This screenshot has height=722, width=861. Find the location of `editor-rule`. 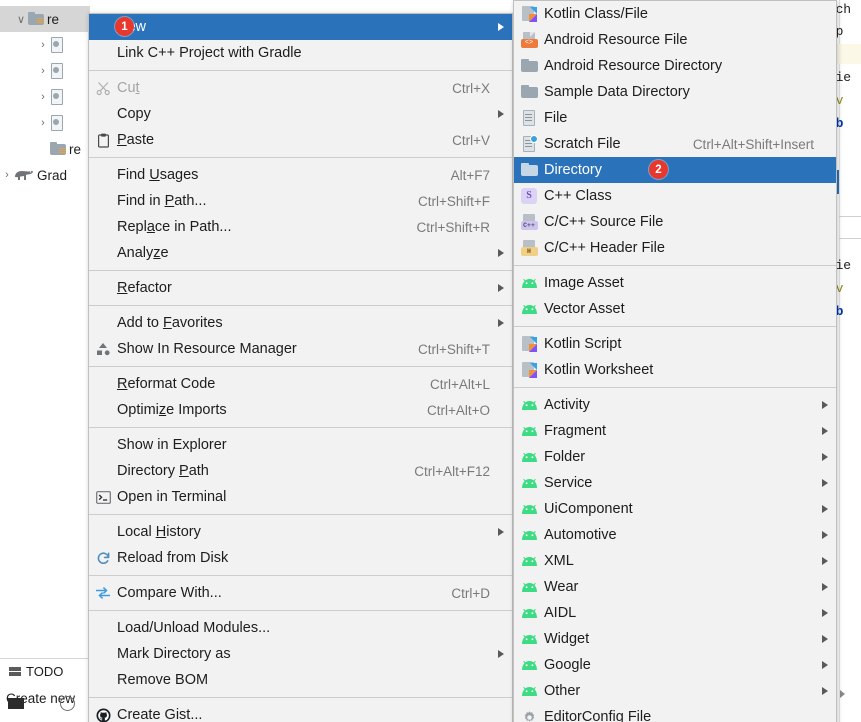

editor-rule is located at coordinates (850, 216).